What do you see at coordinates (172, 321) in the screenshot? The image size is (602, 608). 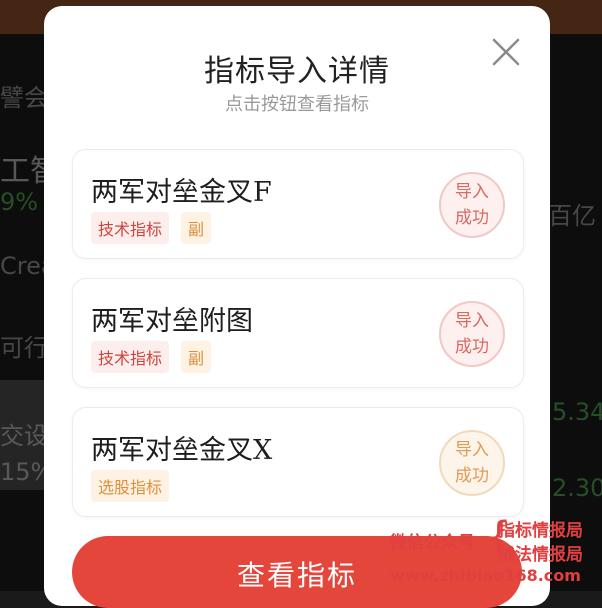 I see `indicator-name: 两军对垒附图` at bounding box center [172, 321].